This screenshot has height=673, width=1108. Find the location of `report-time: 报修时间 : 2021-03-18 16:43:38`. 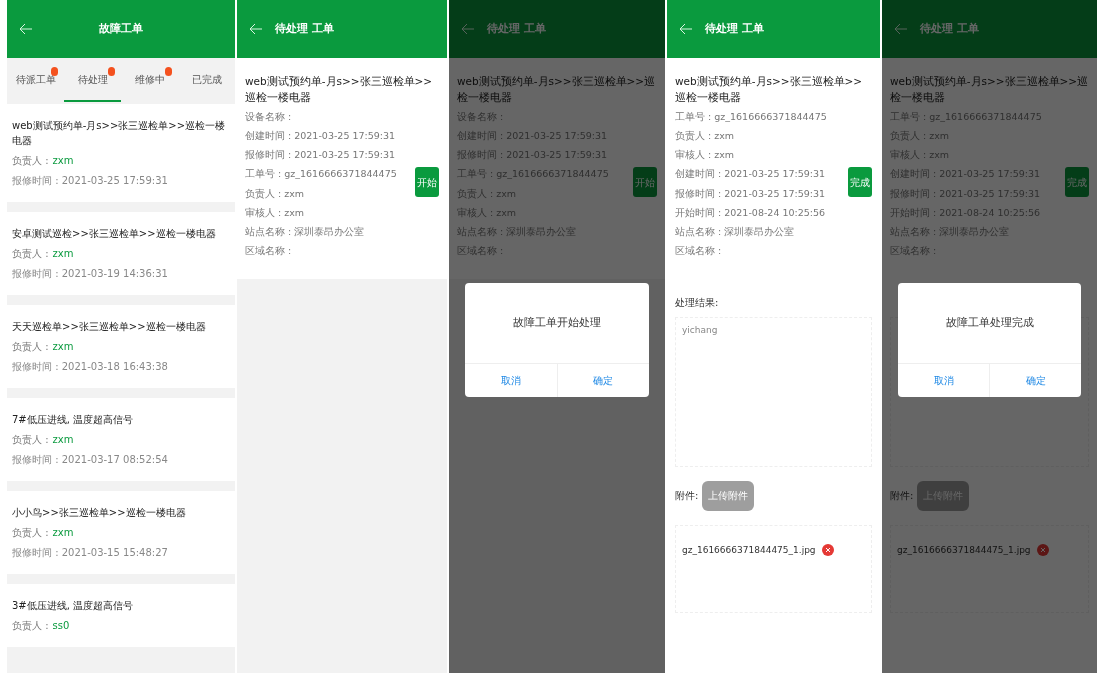

report-time: 报修时间 : 2021-03-18 16:43:38 is located at coordinates (90, 367).